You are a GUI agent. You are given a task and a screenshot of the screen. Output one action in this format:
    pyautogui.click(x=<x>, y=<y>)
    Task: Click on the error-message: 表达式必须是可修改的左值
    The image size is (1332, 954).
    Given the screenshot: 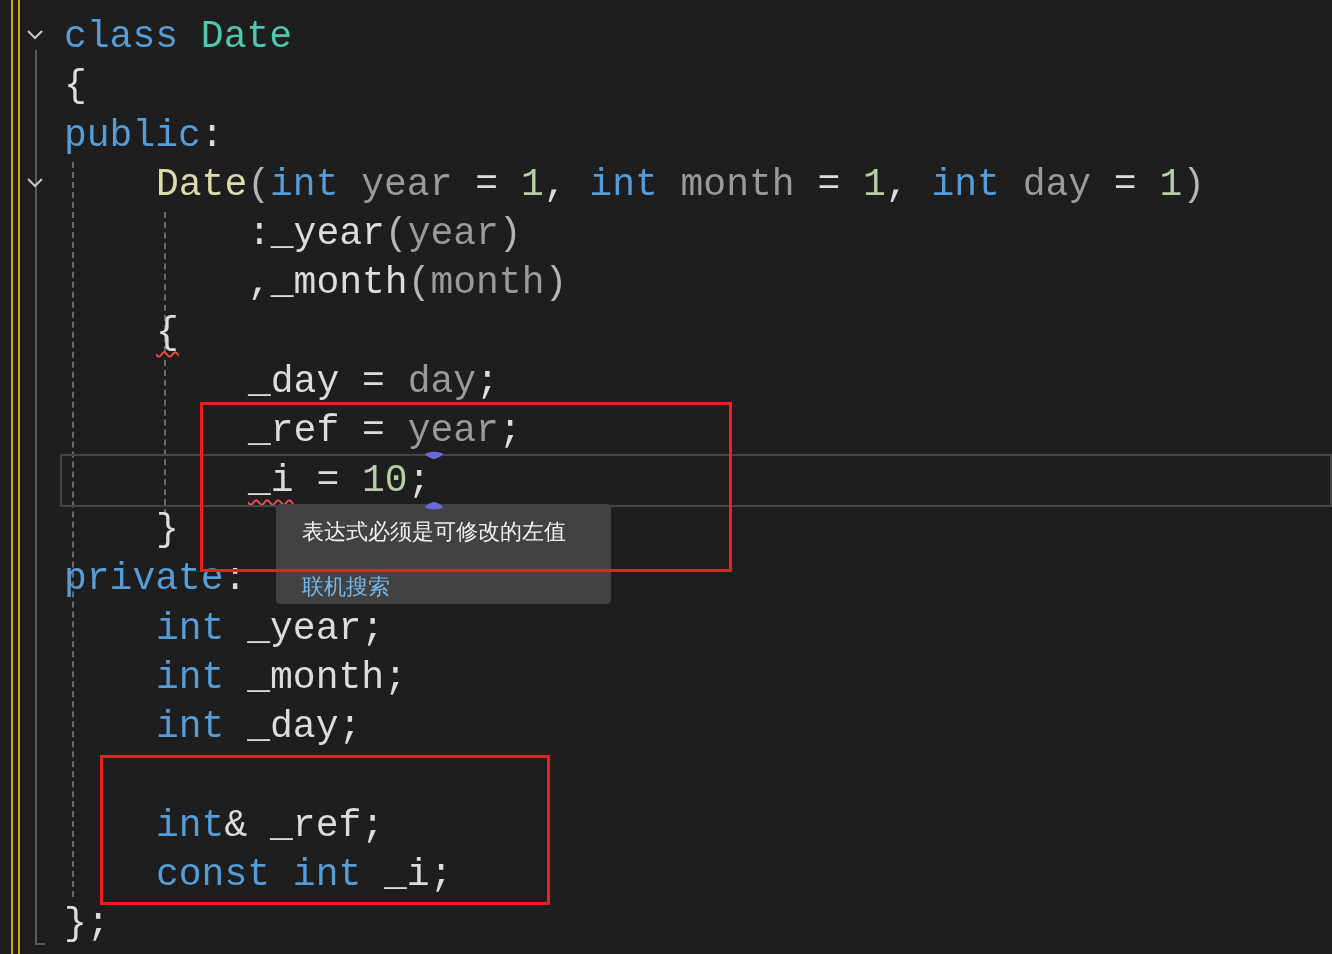 What is the action you would take?
    pyautogui.click(x=434, y=532)
    